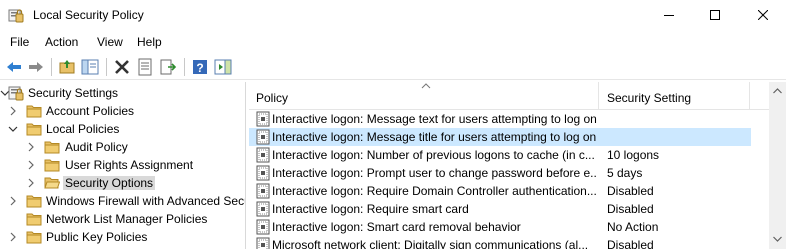 This screenshot has height=249, width=786. Describe the element at coordinates (272, 98) in the screenshot. I see `column-label-policy: Policy` at that location.